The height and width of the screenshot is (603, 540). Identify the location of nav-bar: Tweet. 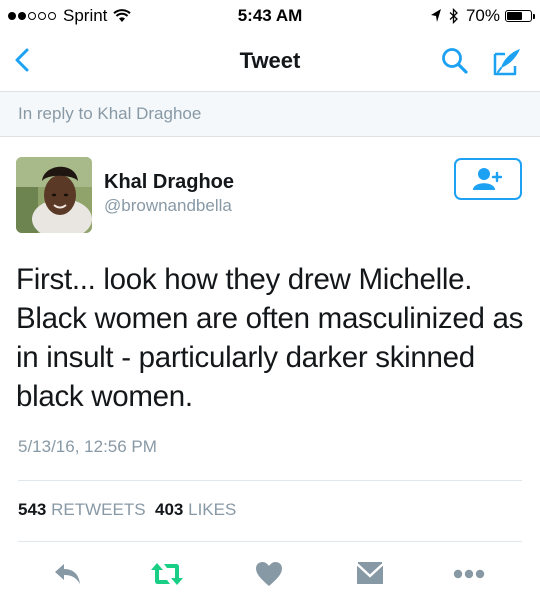
(270, 62).